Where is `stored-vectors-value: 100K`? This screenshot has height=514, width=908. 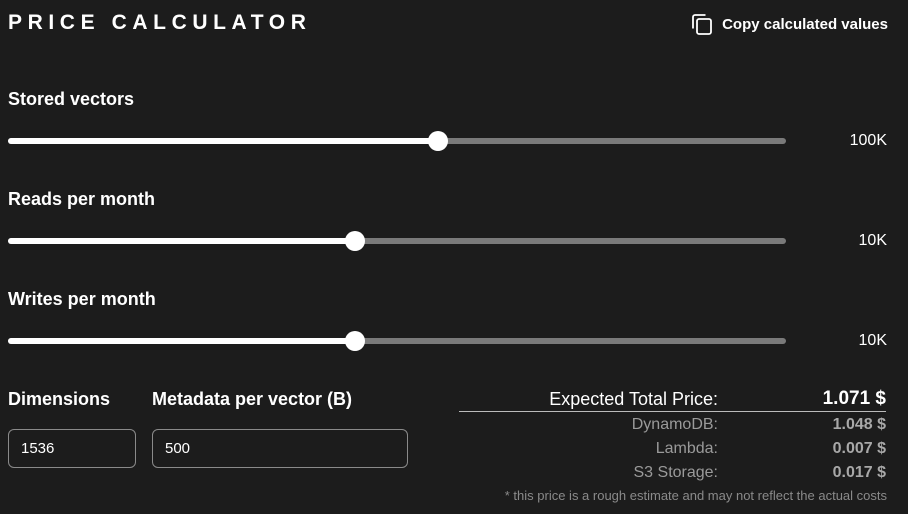 stored-vectors-value: 100K is located at coordinates (868, 140).